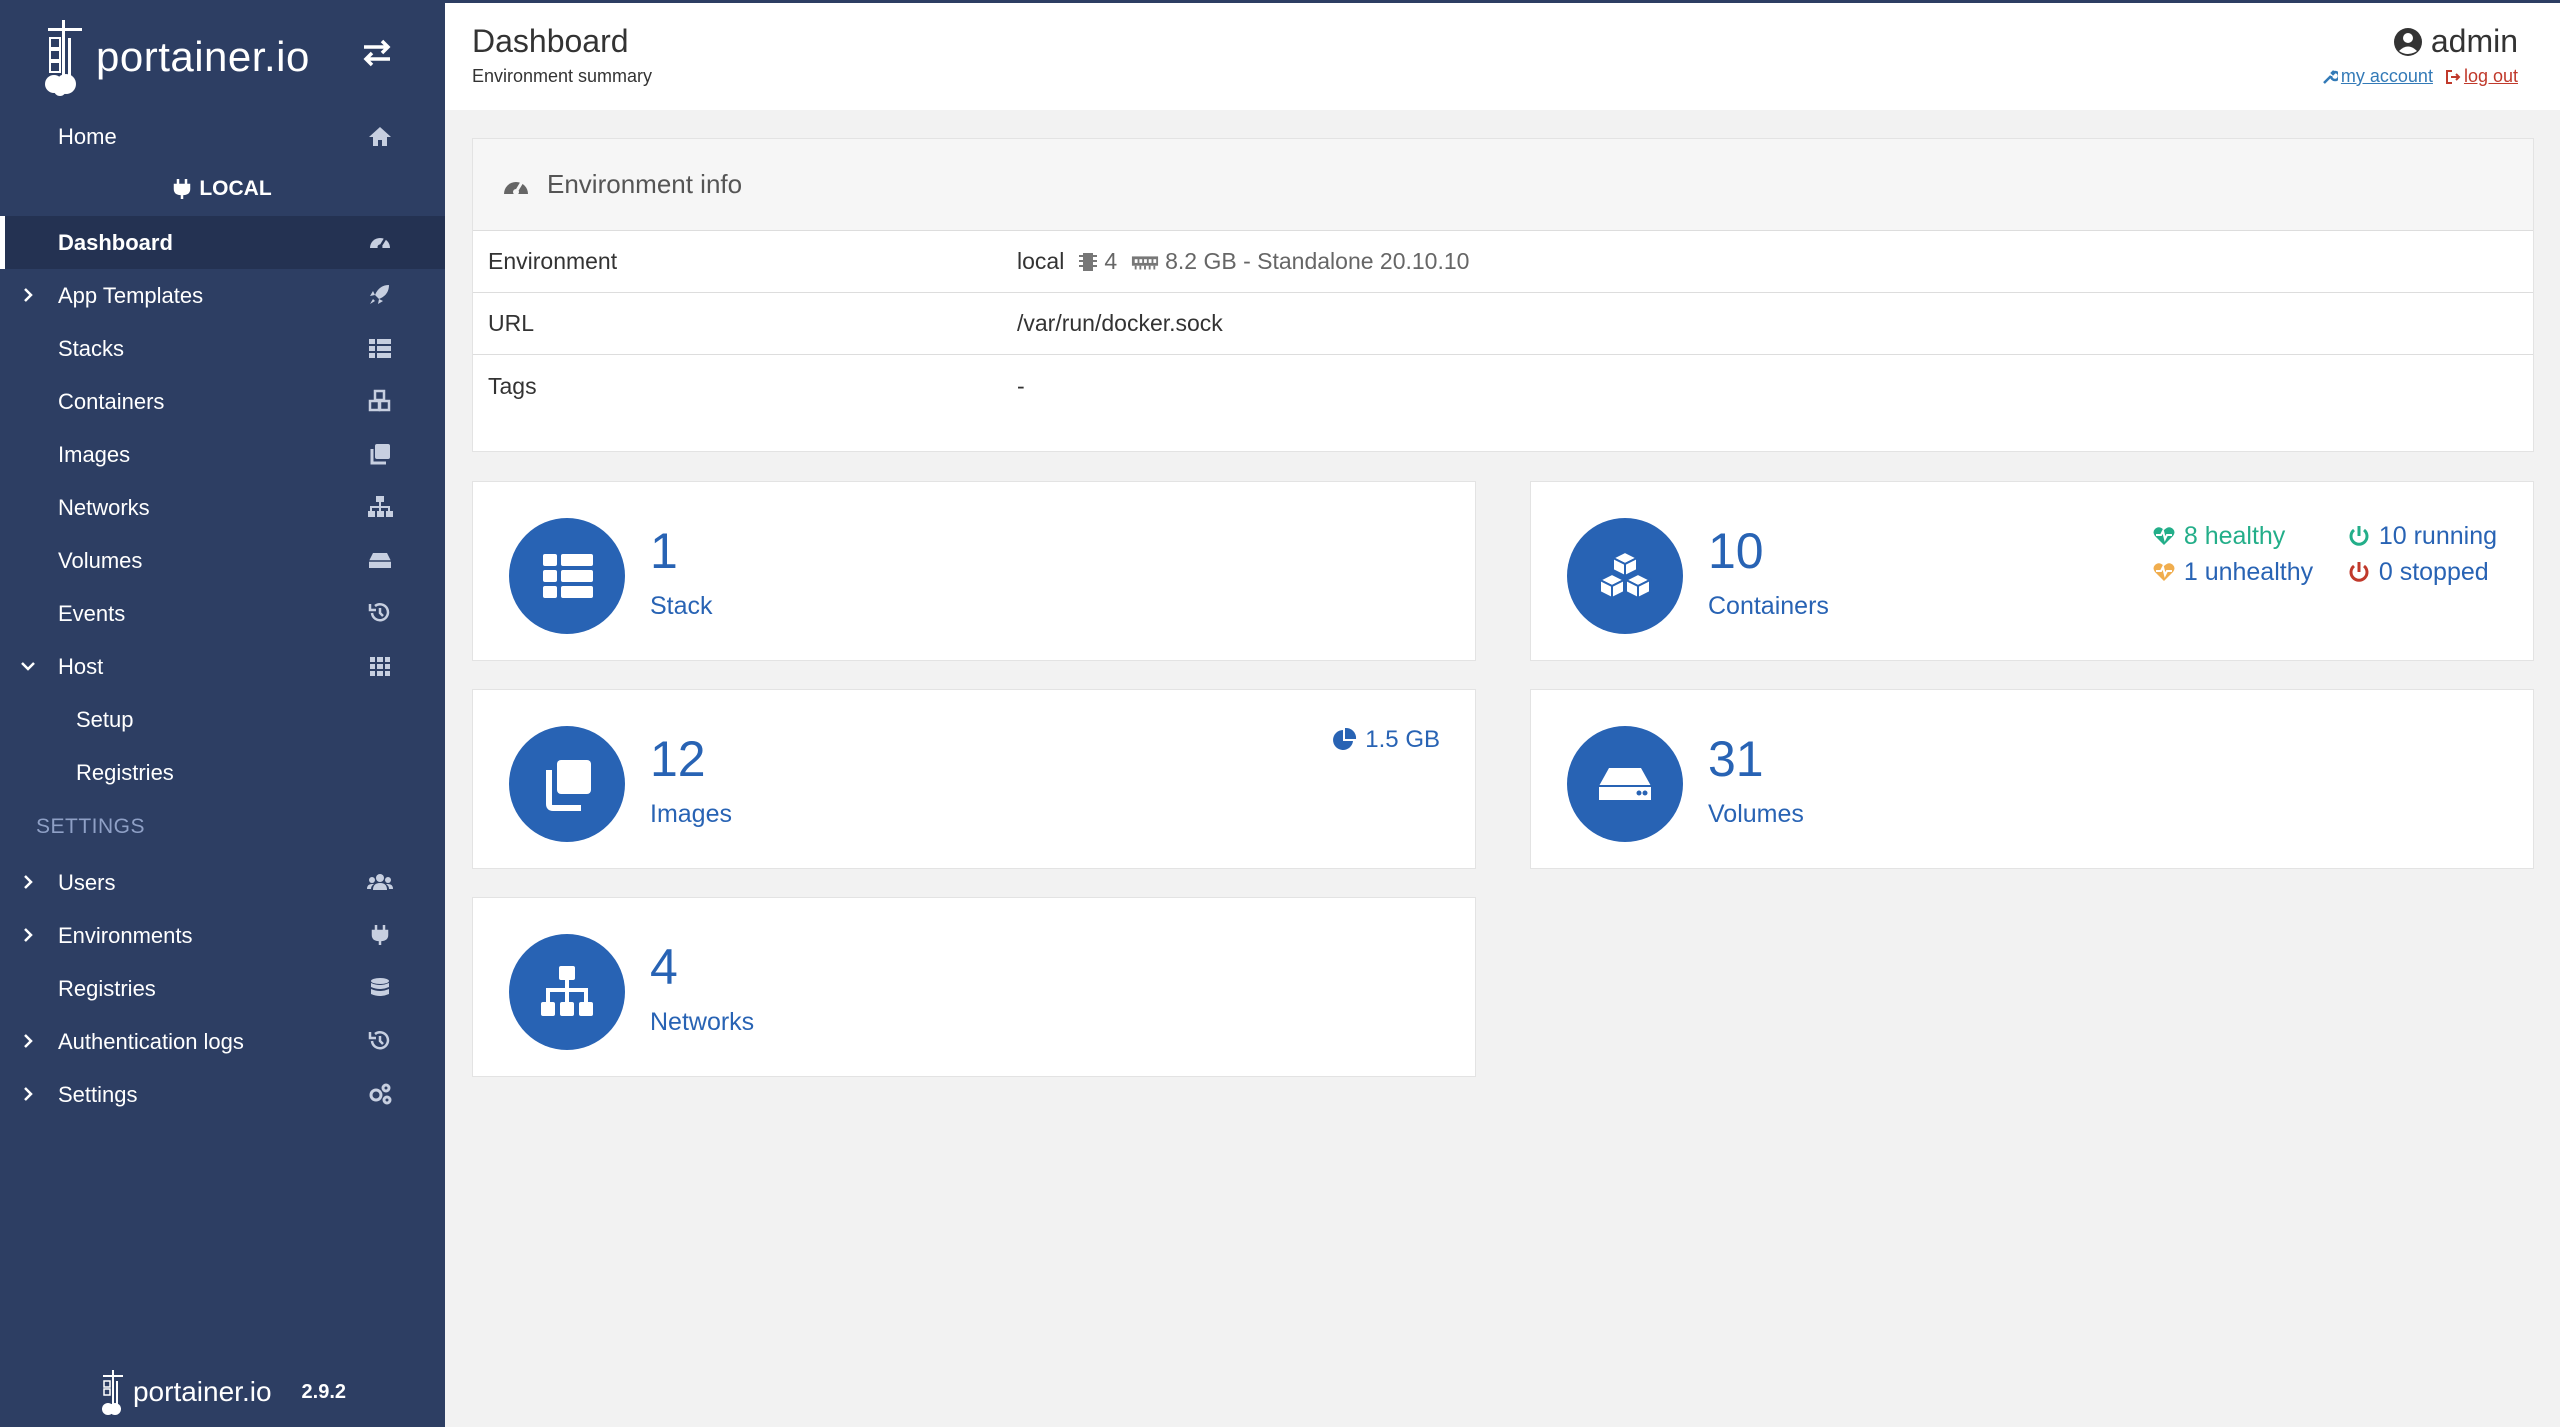 This screenshot has height=1427, width=2560. Describe the element at coordinates (1503, 386) in the screenshot. I see `env-row-tags: Tags -` at that location.